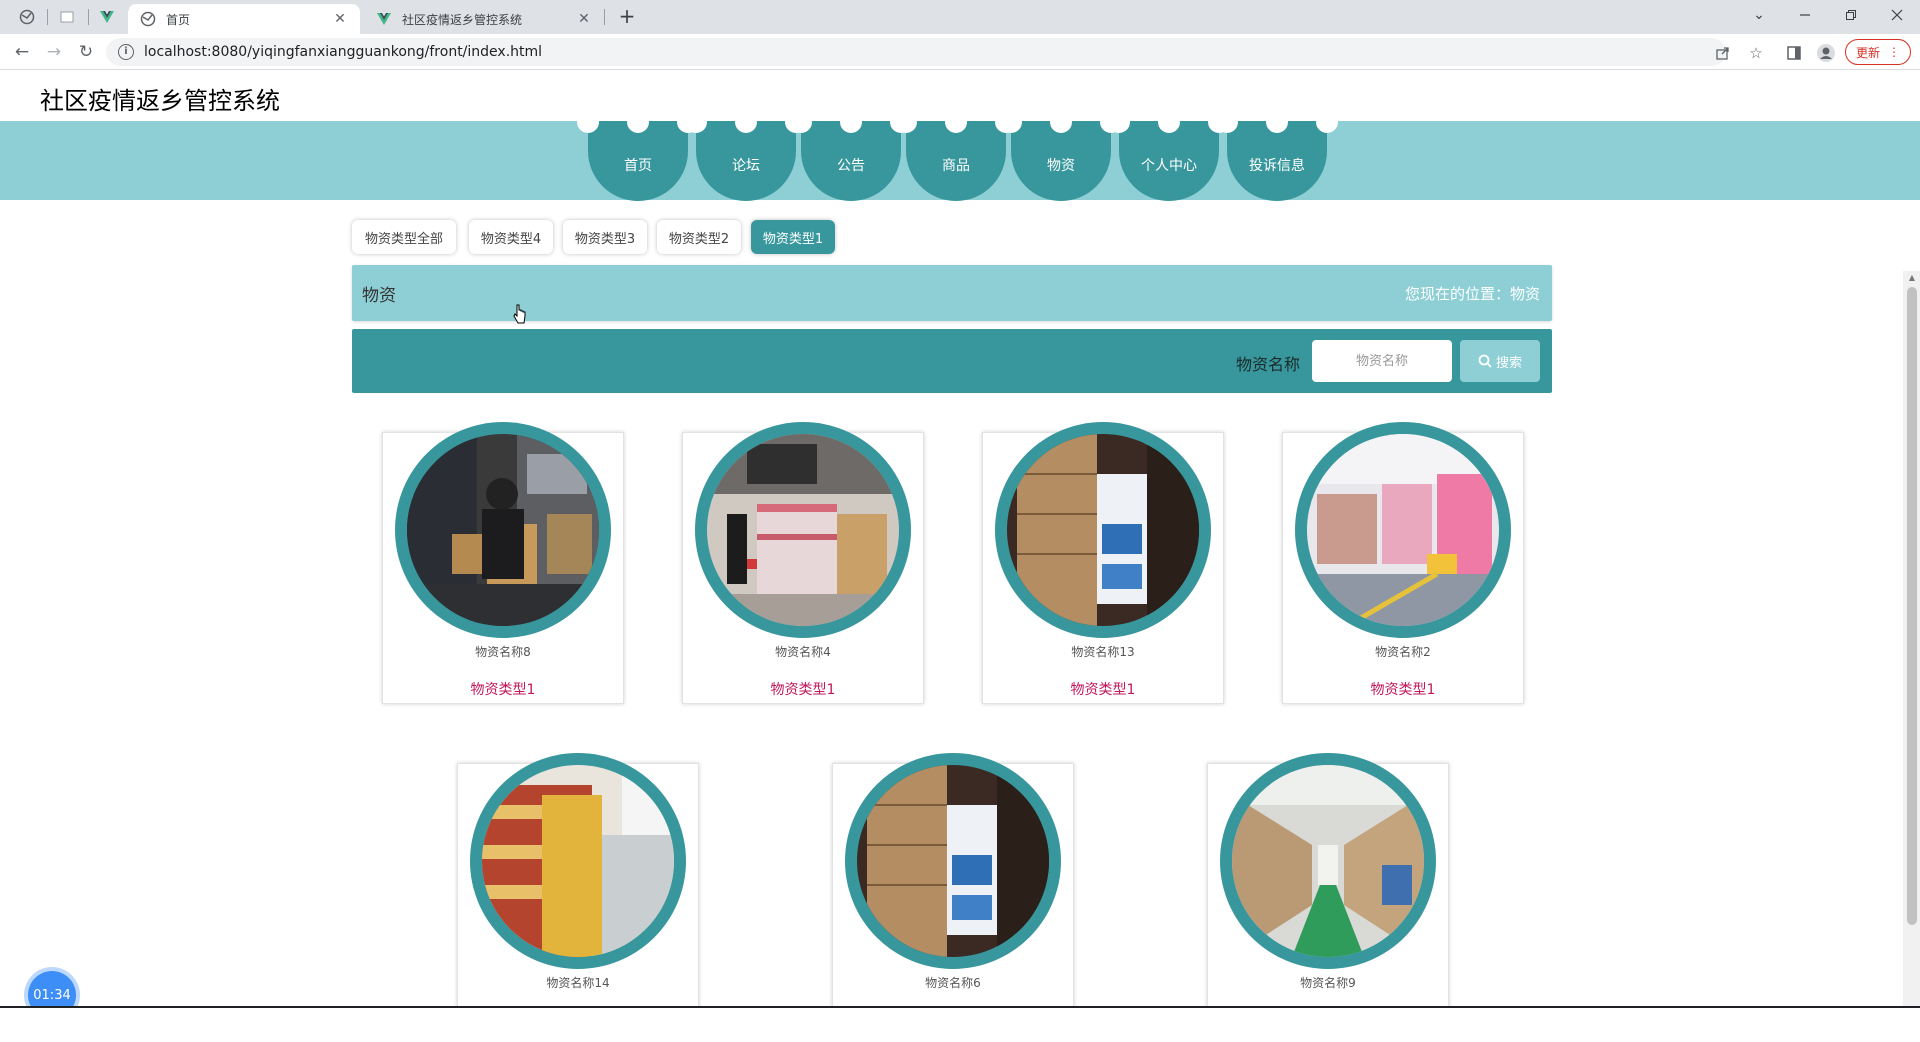 This screenshot has width=1920, height=1042. Describe the element at coordinates (160, 101) in the screenshot. I see `site-title: 社区疫情返乡管控系统` at that location.